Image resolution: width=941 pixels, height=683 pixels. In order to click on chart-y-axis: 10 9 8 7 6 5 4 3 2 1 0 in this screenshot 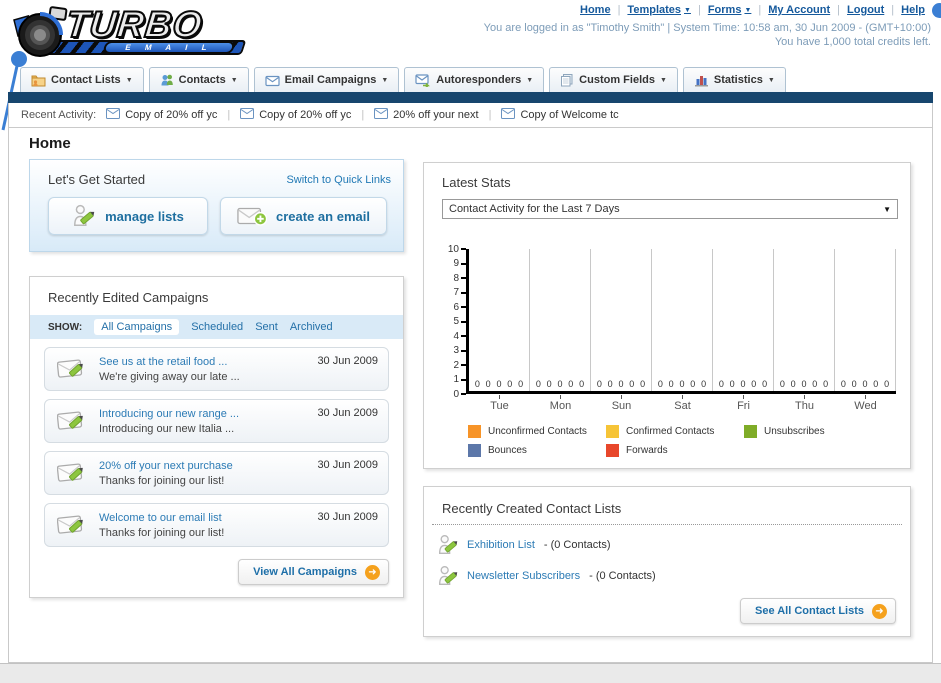, I will do `click(454, 322)`.